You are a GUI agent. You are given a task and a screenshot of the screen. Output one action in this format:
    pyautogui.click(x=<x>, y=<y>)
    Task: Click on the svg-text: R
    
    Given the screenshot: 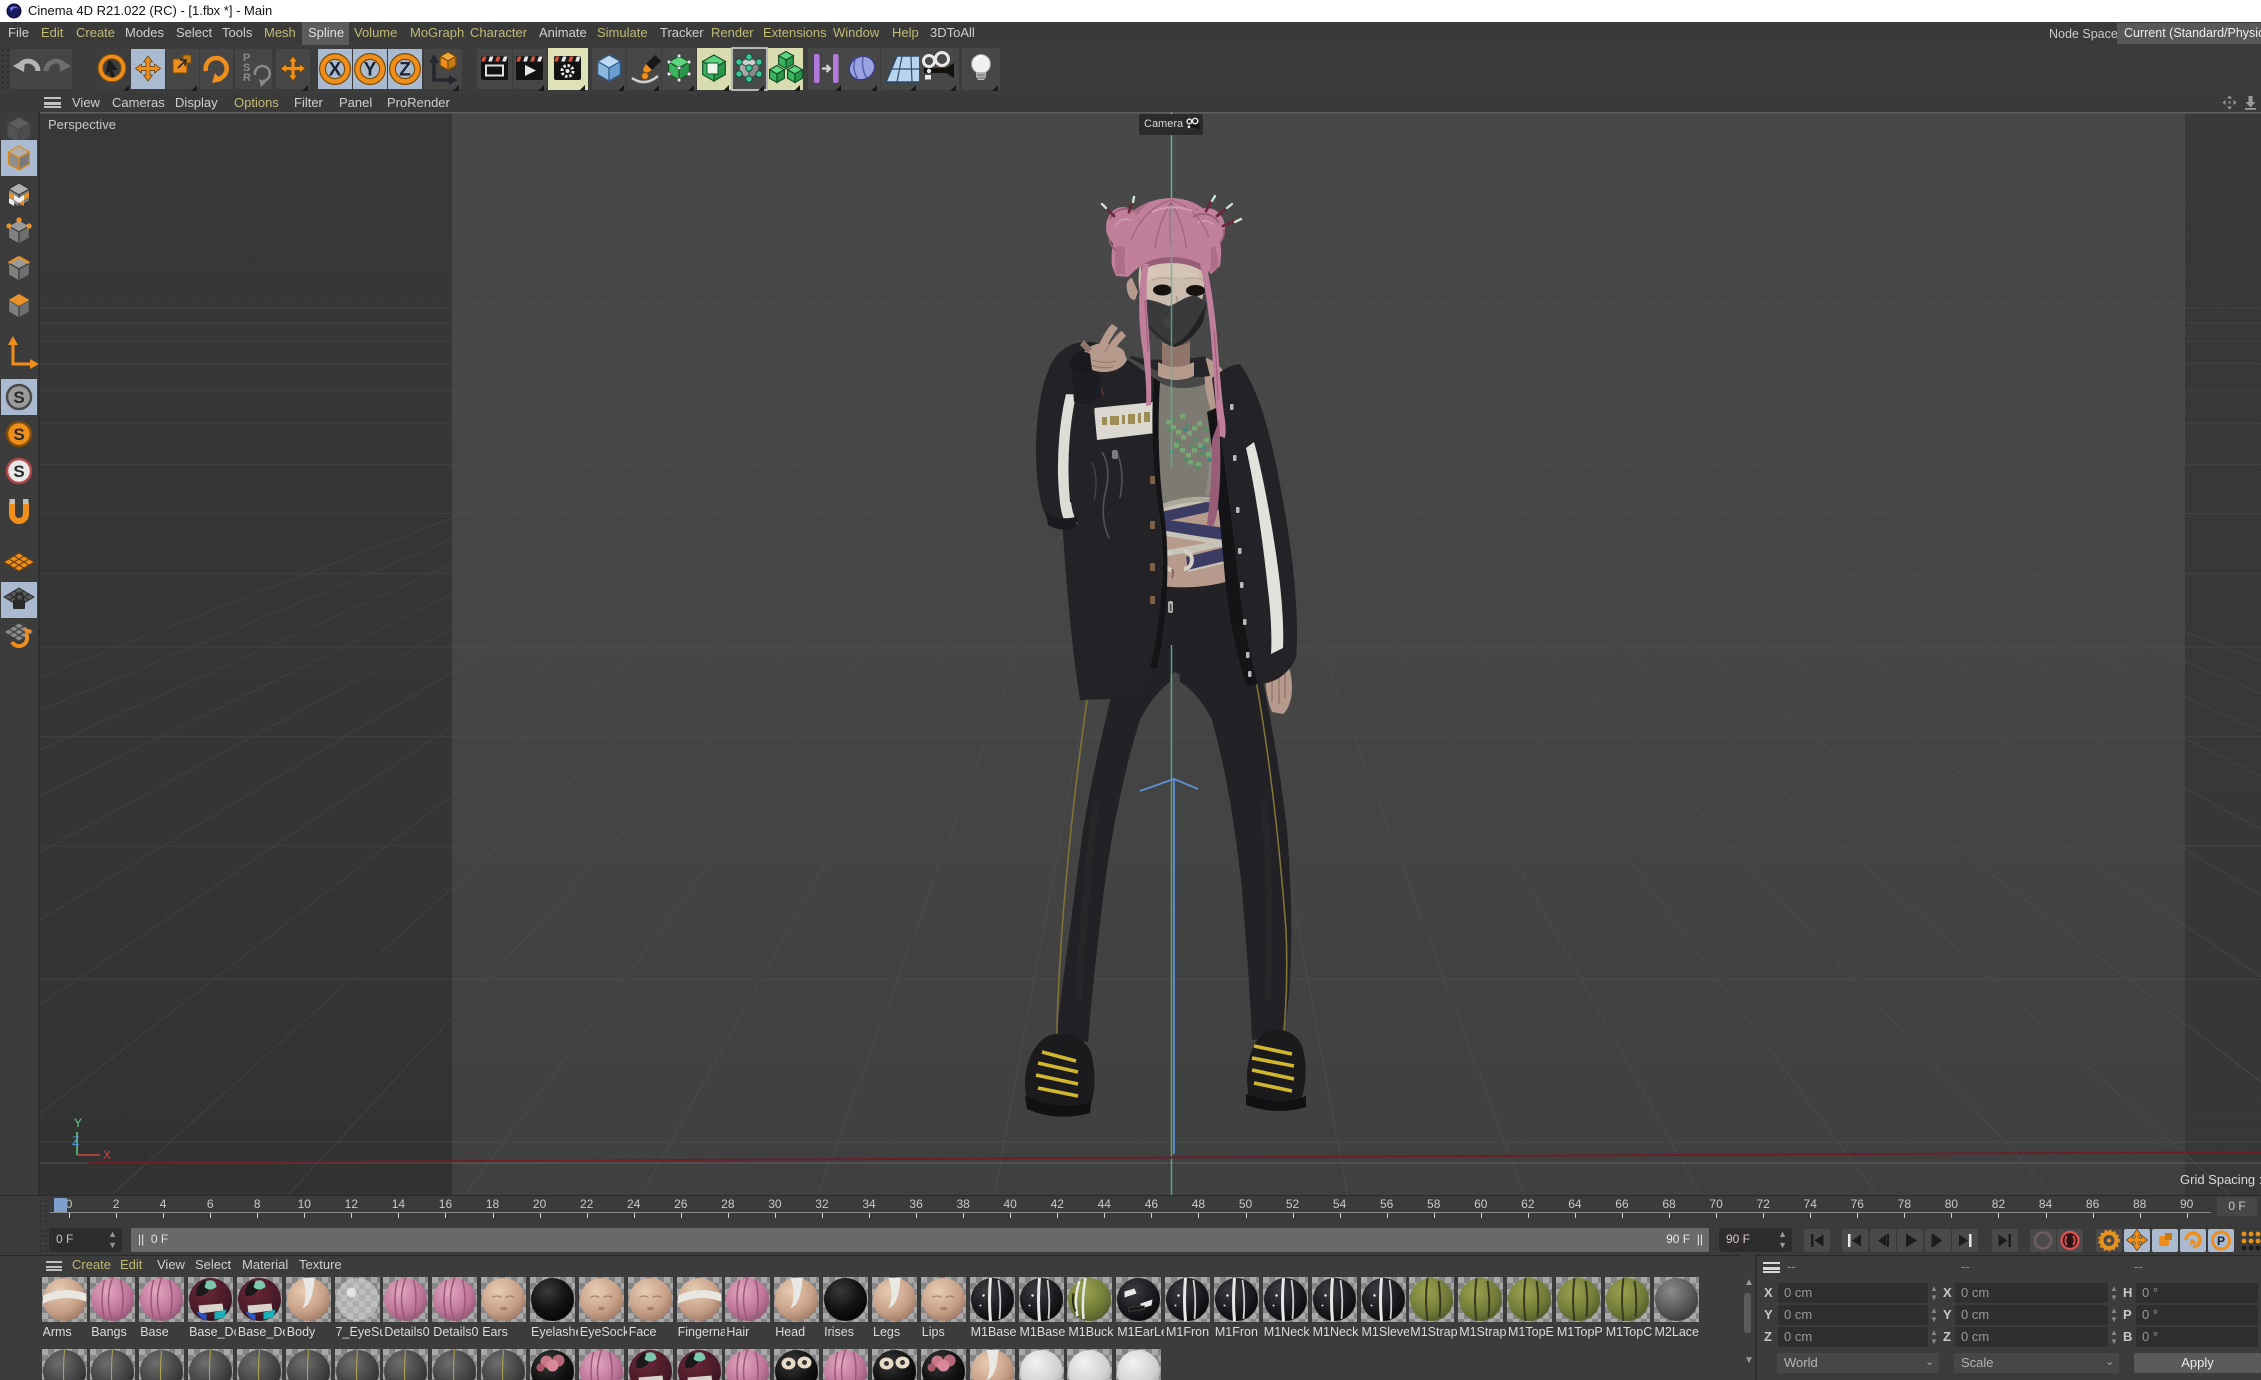 What is the action you would take?
    pyautogui.click(x=247, y=78)
    